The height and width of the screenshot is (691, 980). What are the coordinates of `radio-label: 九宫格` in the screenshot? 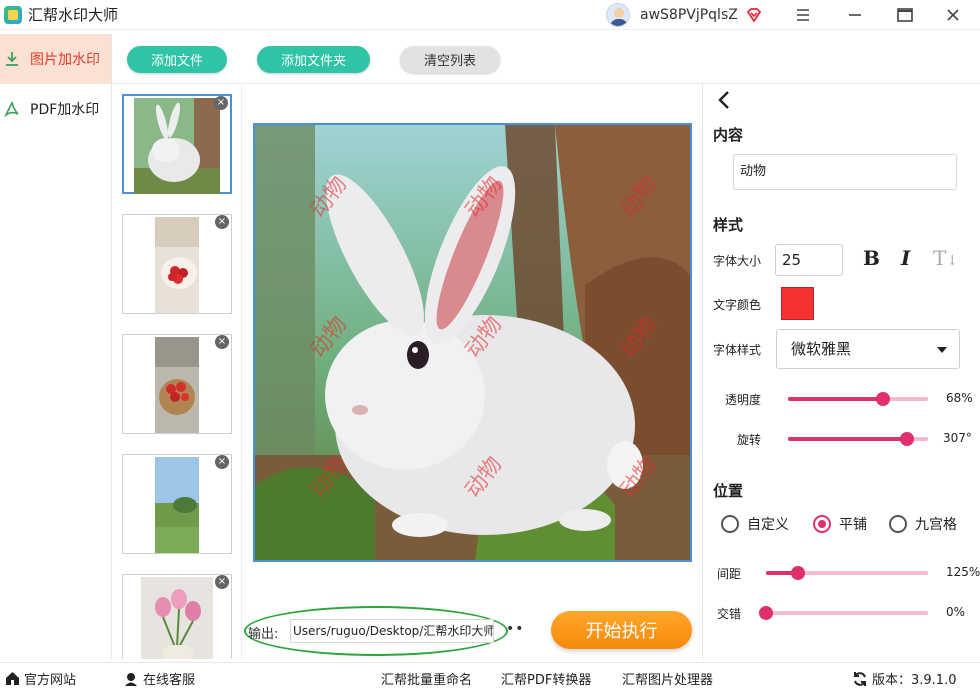 It's located at (936, 525).